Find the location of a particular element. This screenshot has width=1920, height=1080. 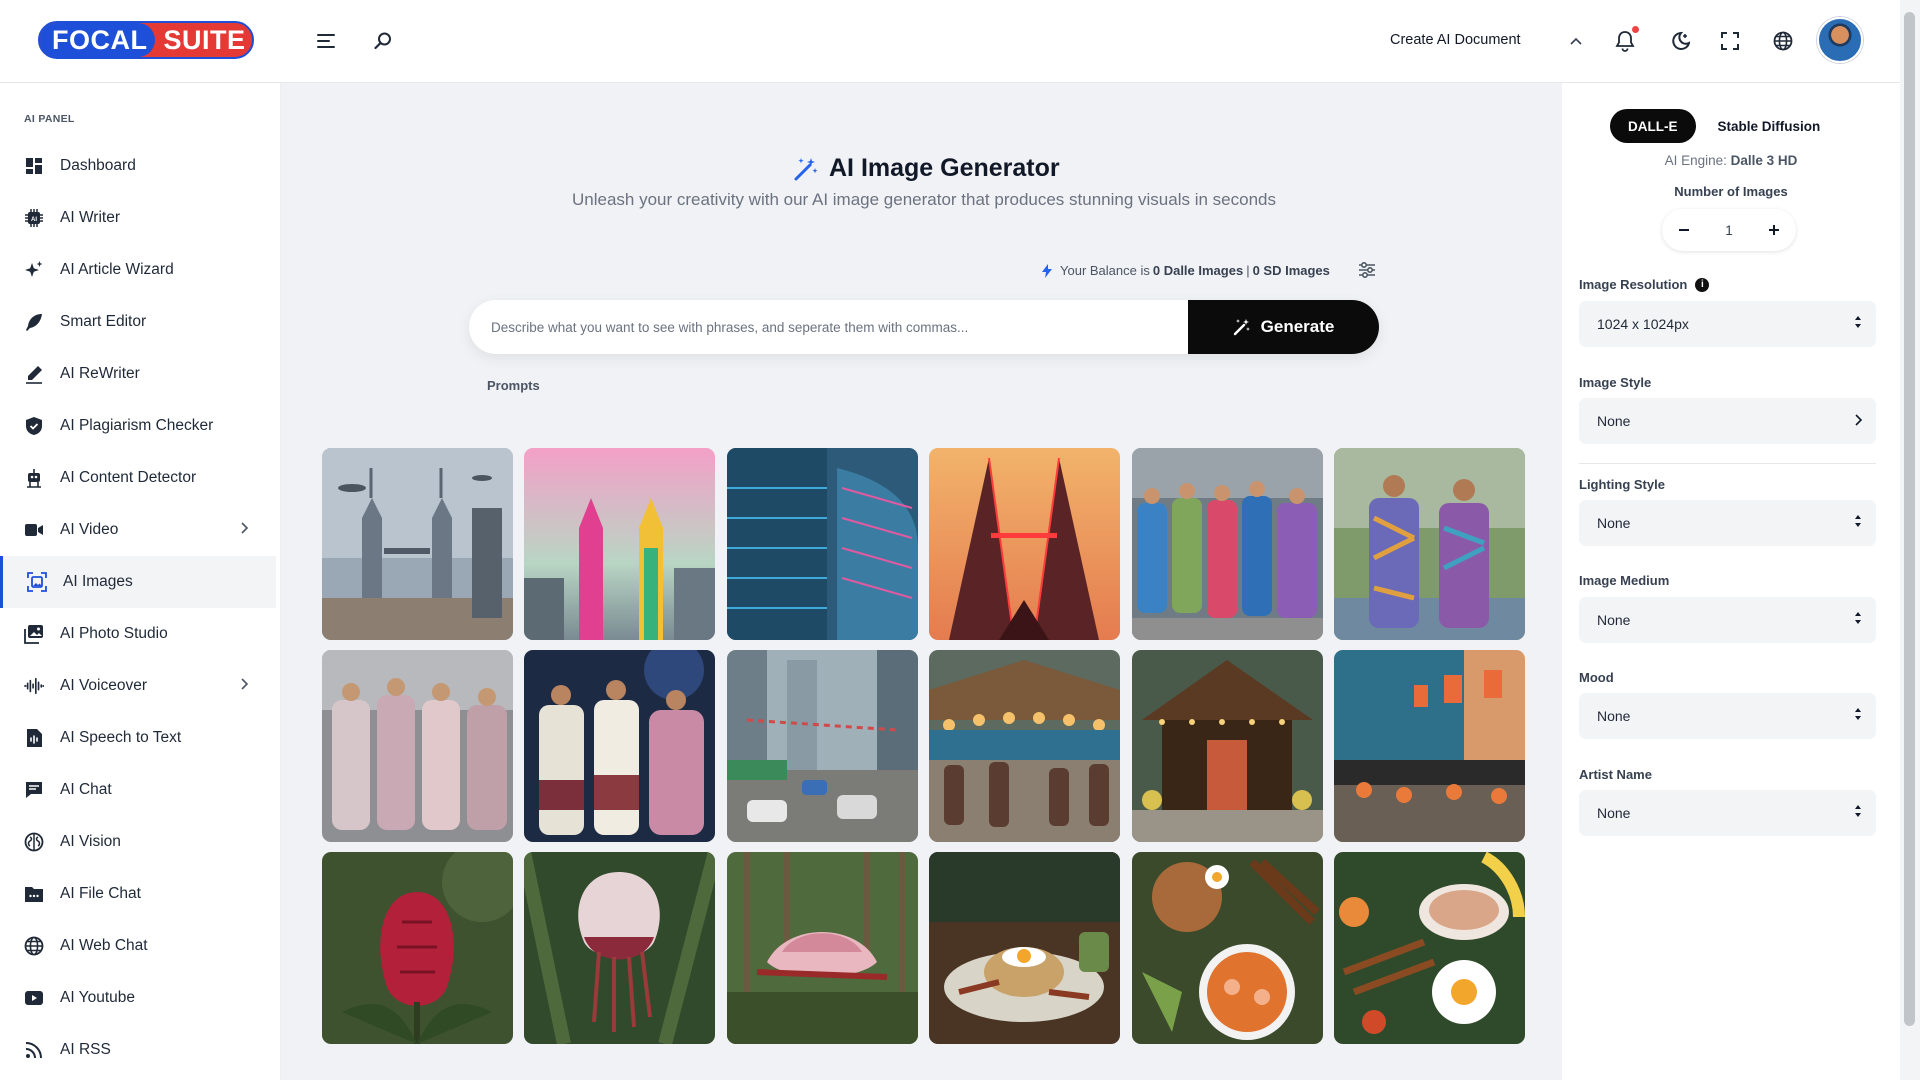

sidebar-item-dashboard: Dashboard is located at coordinates (138, 166).